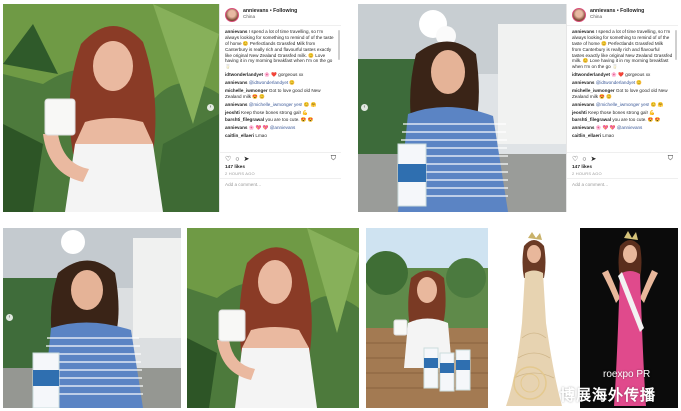 Image resolution: width=681 pixels, height=411 pixels. Describe the element at coordinates (210, 107) in the screenshot. I see `next-arrow-icon: ›` at that location.